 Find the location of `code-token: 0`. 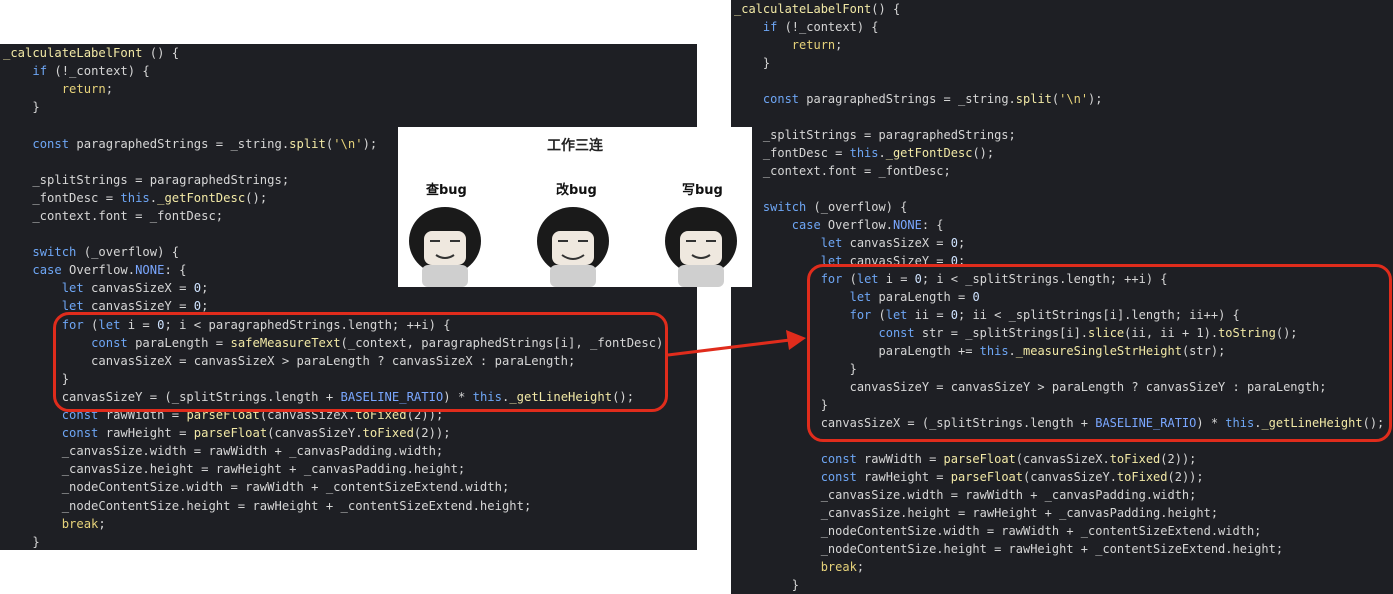

code-token: 0 is located at coordinates (954, 243).